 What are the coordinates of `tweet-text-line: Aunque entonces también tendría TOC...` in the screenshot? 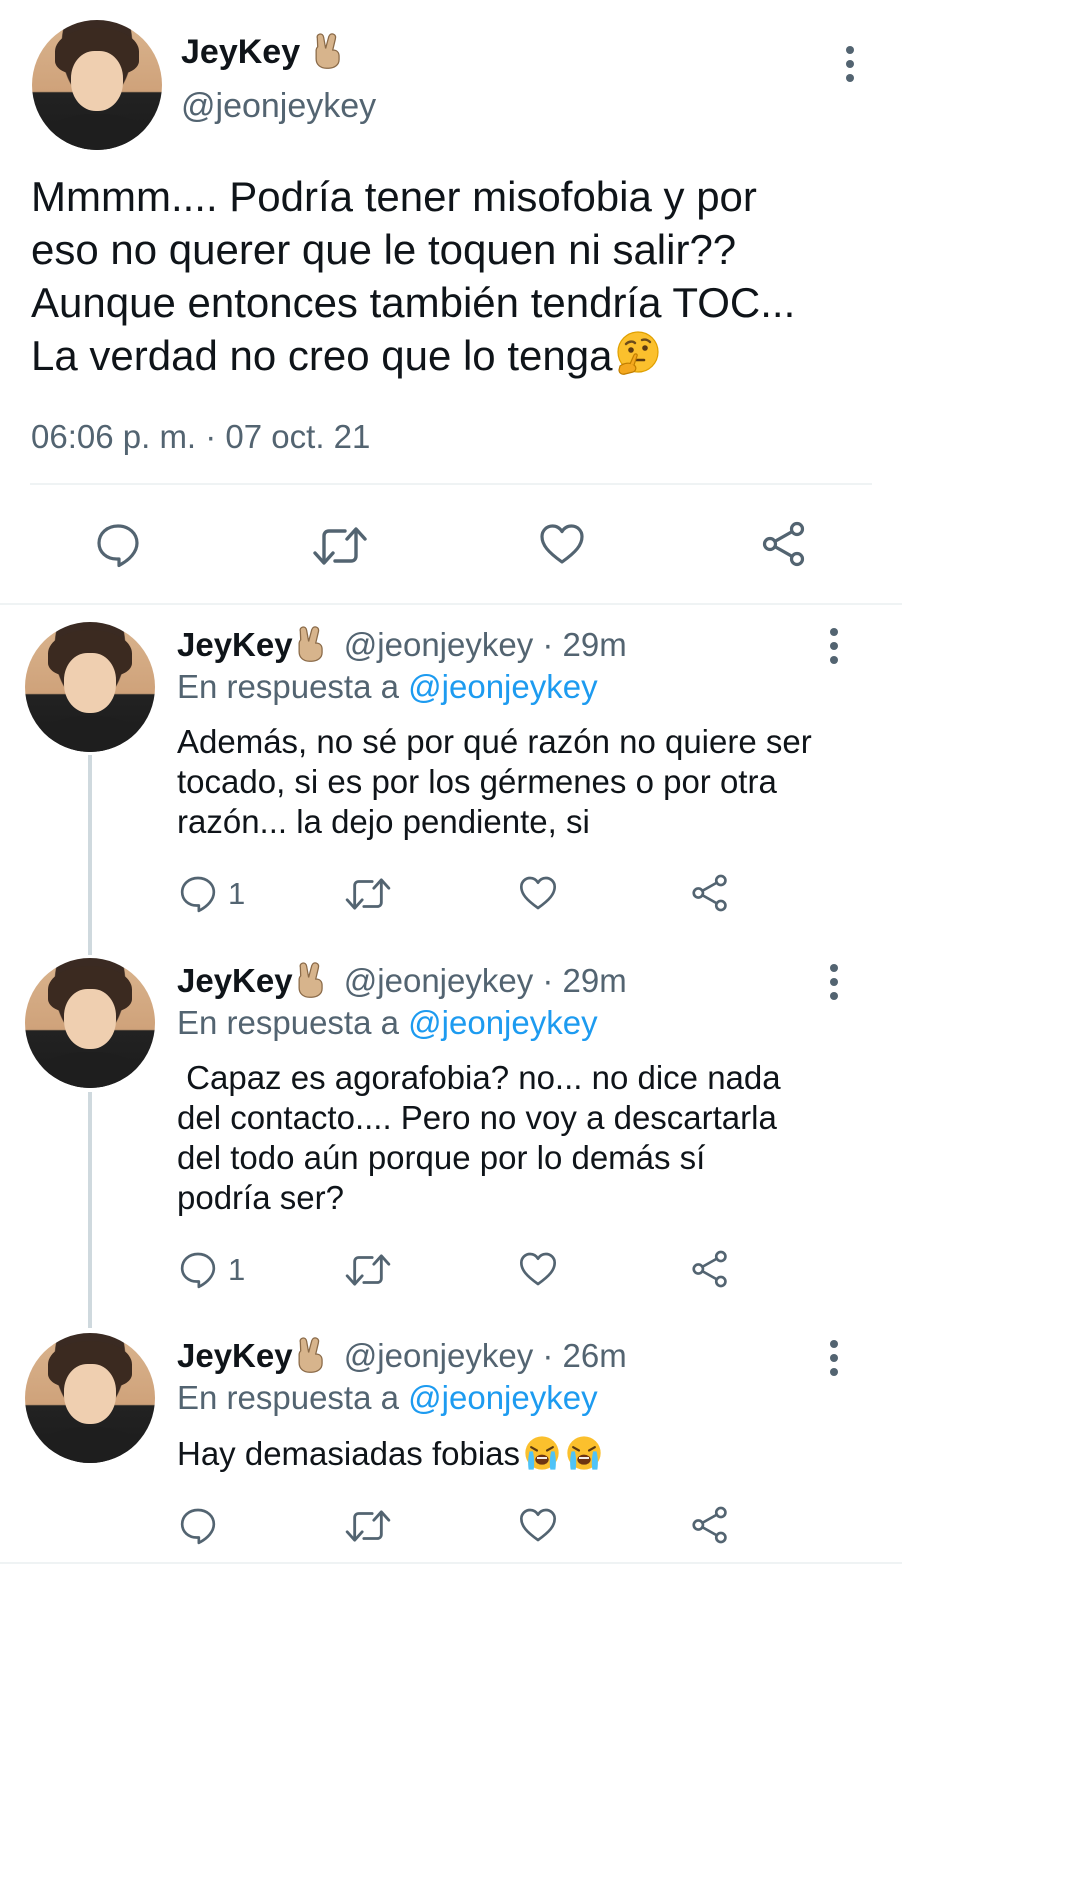 It's located at (413, 302).